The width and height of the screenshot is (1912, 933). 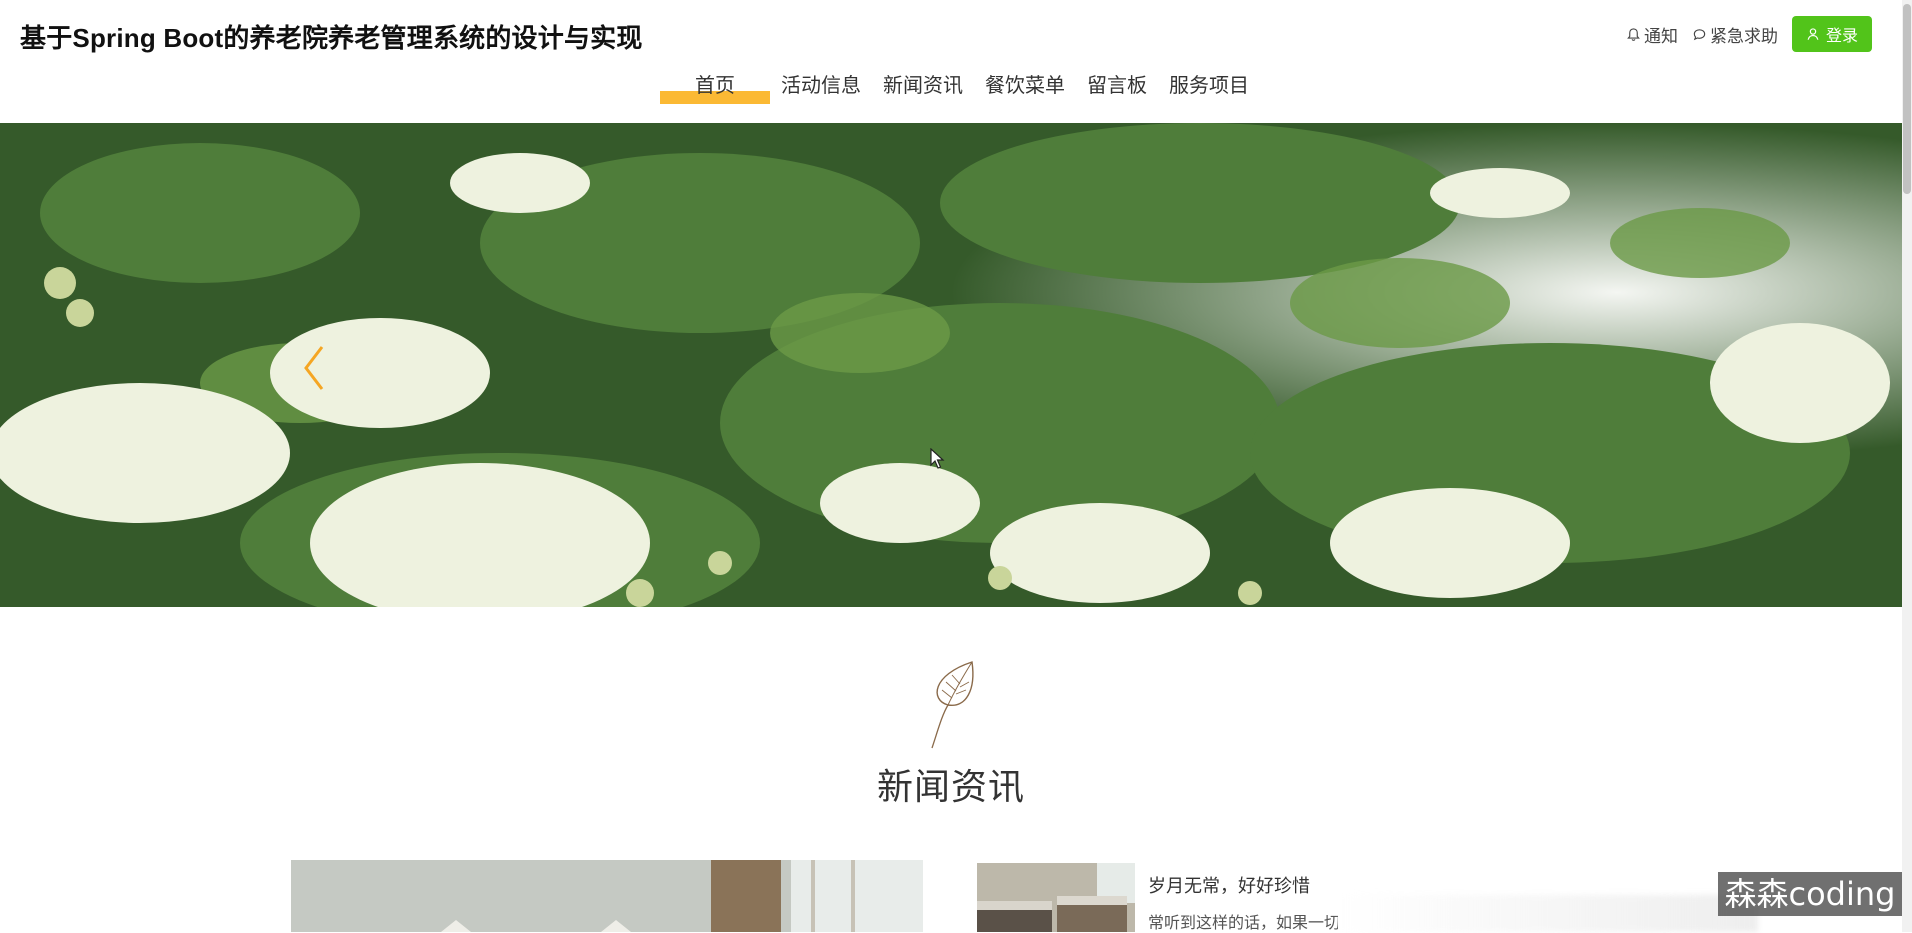 What do you see at coordinates (1813, 34) in the screenshot?
I see `user-icon` at bounding box center [1813, 34].